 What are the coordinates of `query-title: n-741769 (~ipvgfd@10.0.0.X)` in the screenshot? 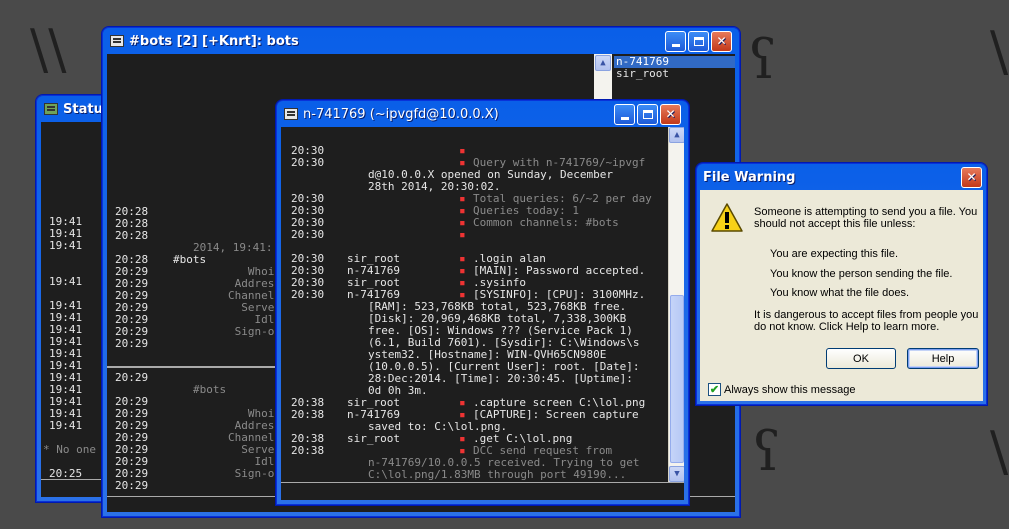 It's located at (401, 114).